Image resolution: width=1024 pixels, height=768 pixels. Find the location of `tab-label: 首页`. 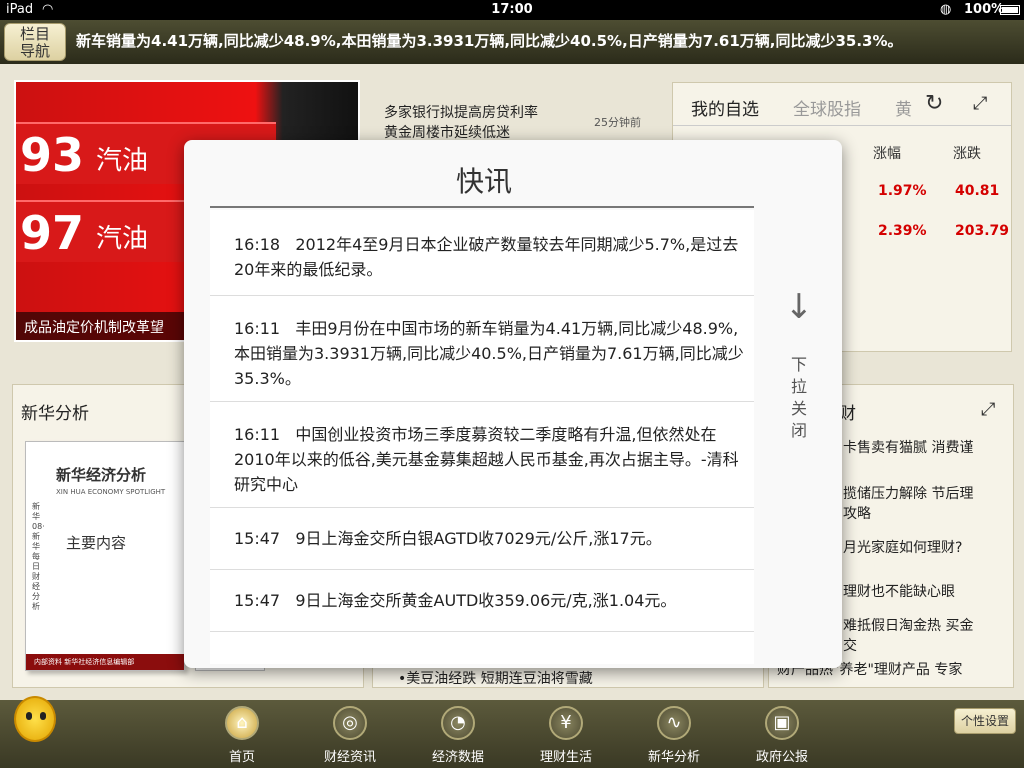

tab-label: 首页 is located at coordinates (241, 757).